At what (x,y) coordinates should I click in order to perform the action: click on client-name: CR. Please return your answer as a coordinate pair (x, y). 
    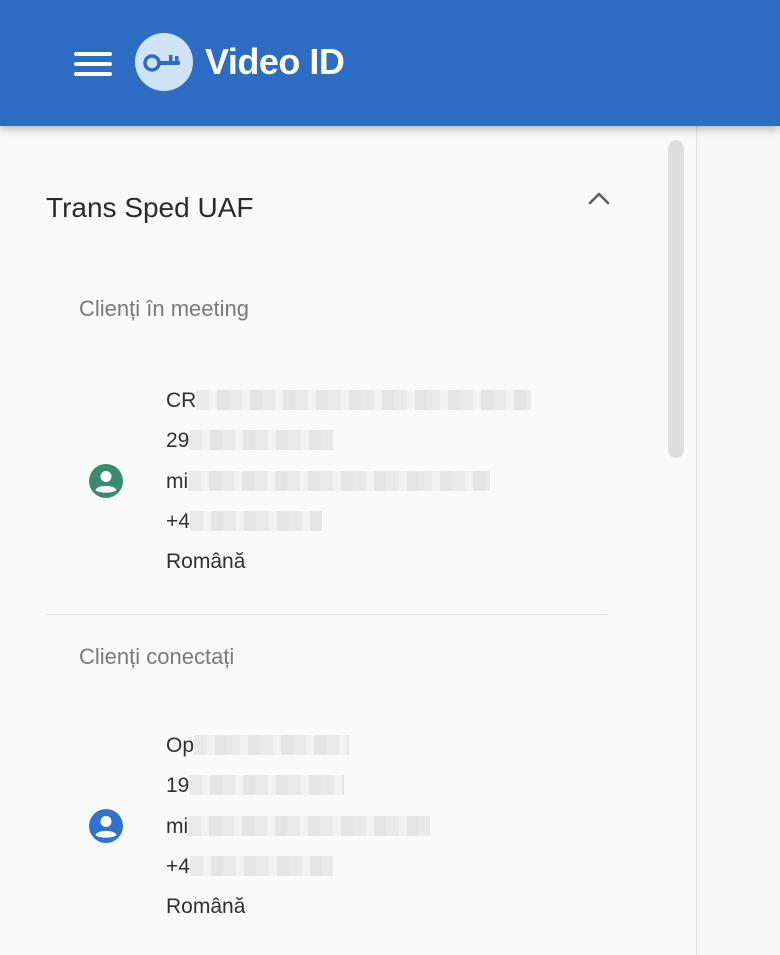
    Looking at the image, I should click on (349, 401).